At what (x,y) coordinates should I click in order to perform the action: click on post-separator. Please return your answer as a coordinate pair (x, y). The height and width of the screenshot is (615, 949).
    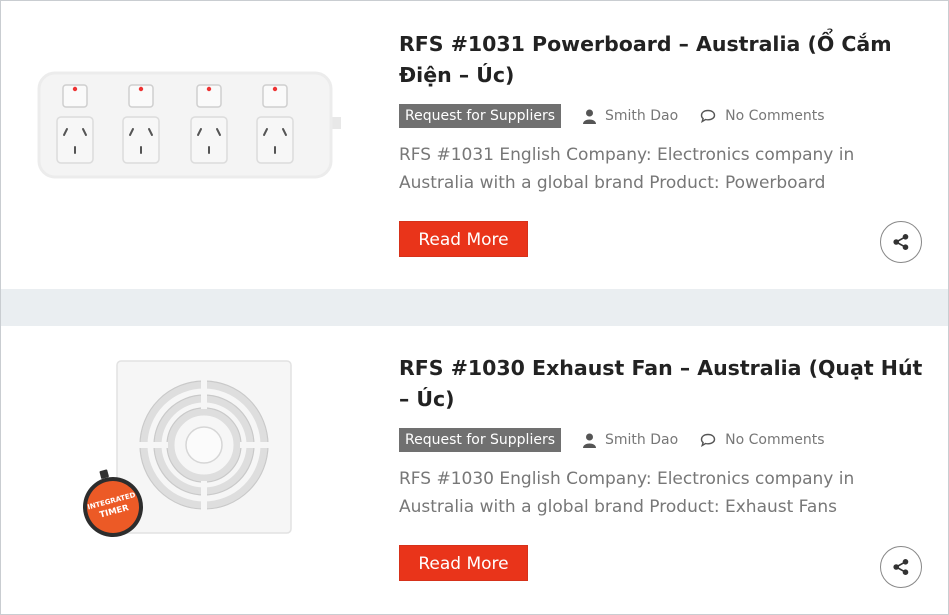
    Looking at the image, I should click on (474, 307).